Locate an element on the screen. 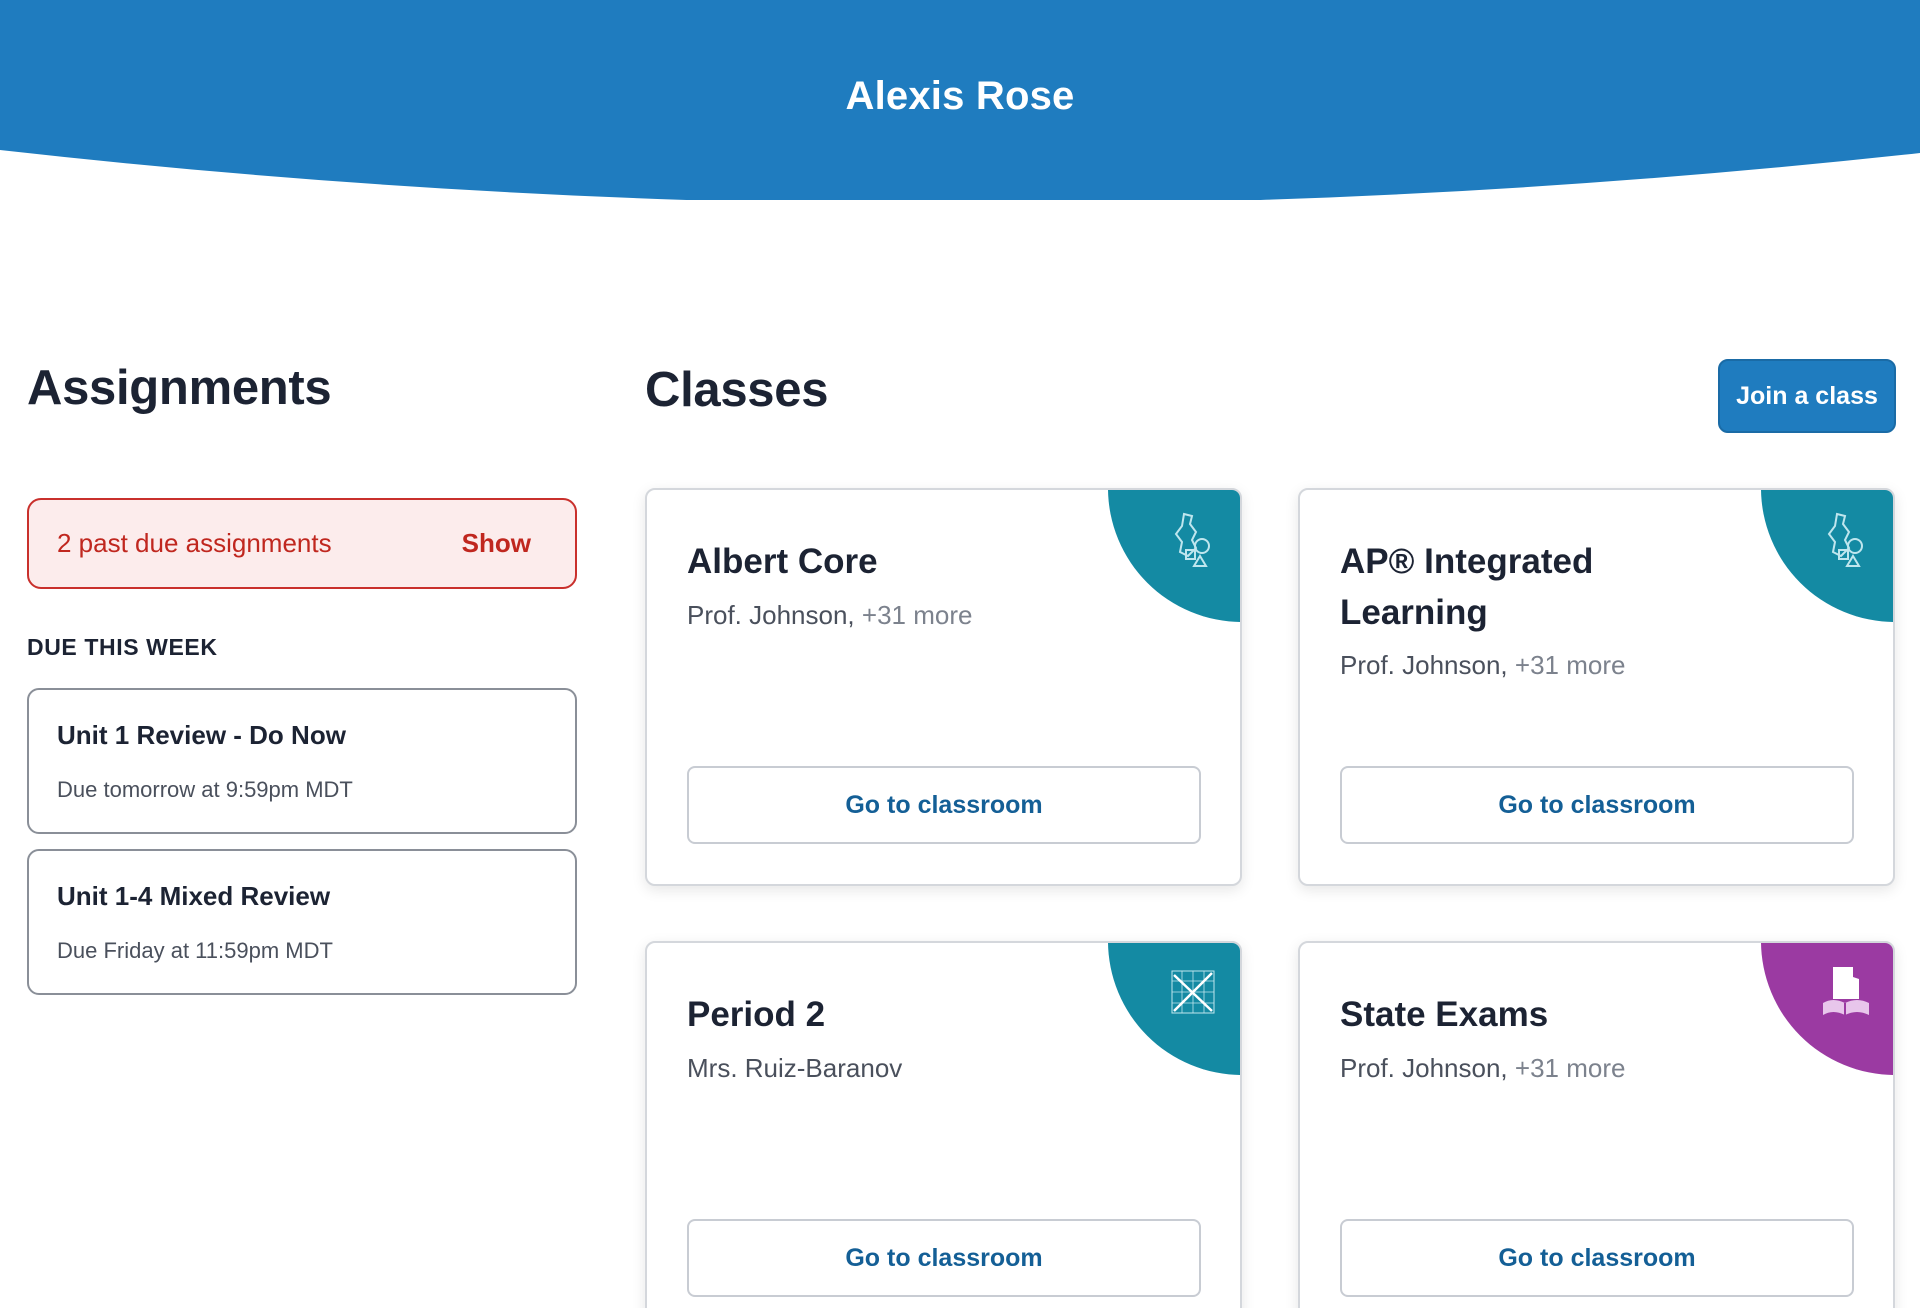  class-name: Albert Core is located at coordinates (782, 561).